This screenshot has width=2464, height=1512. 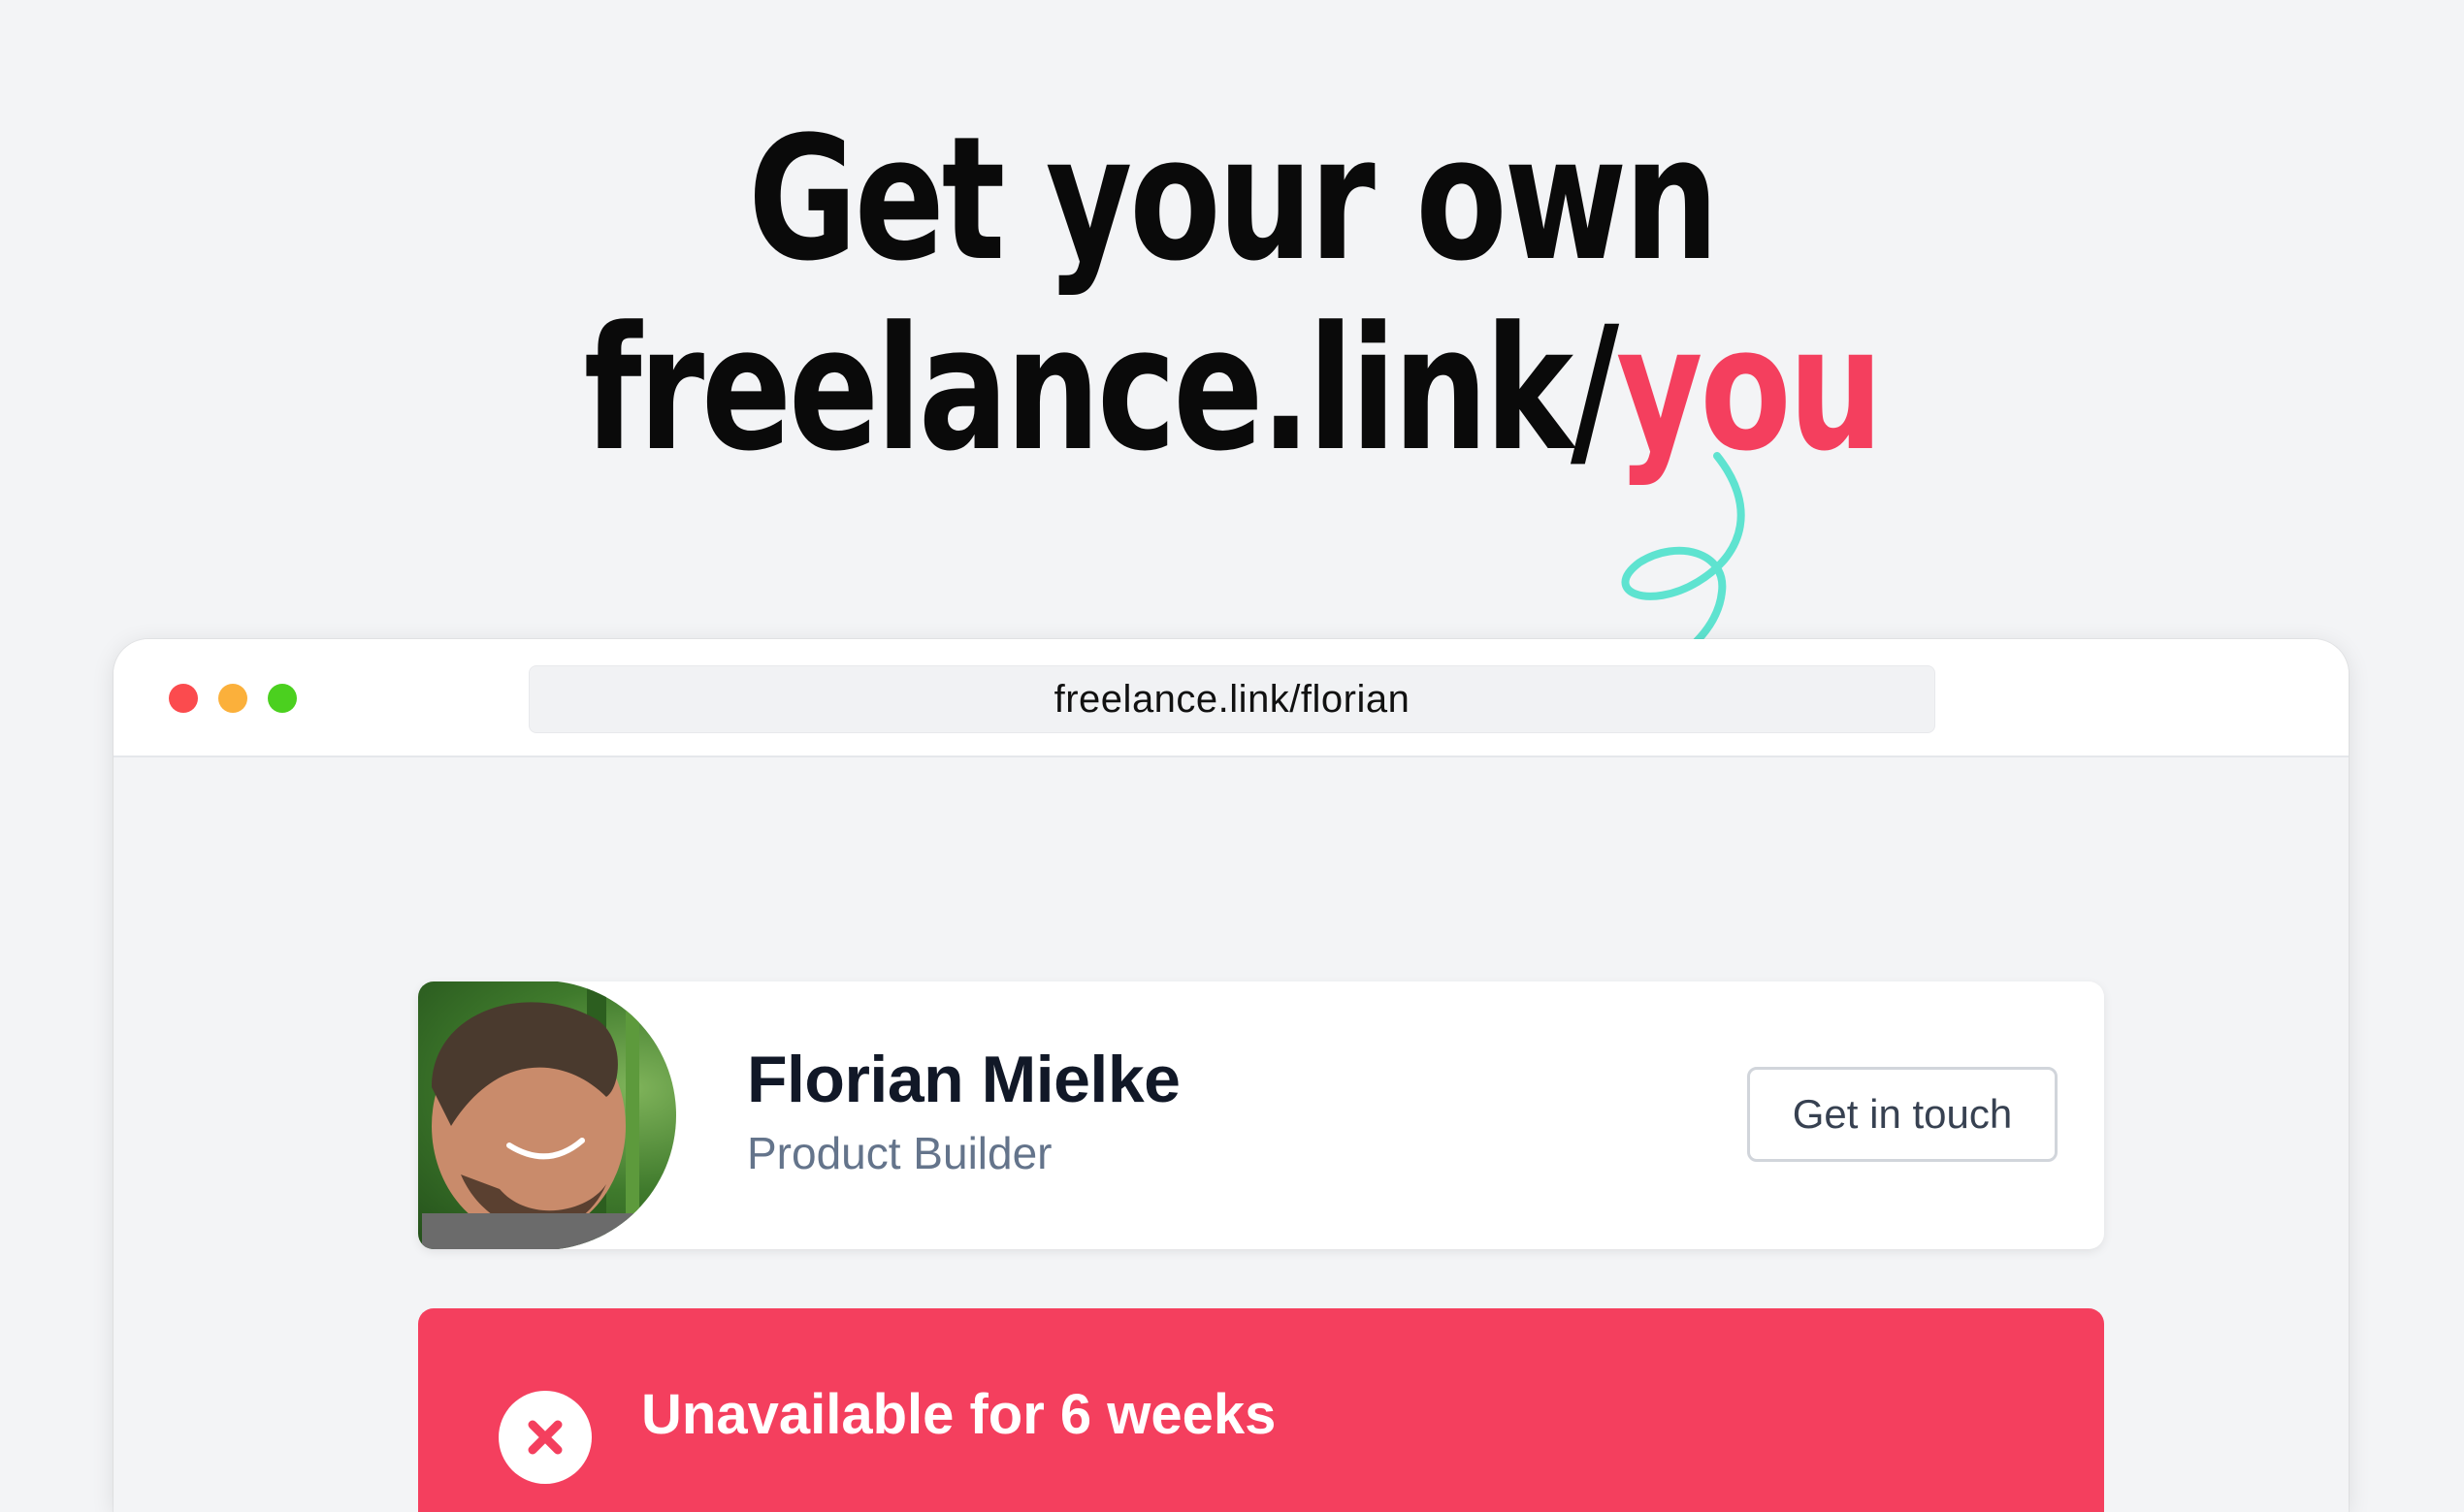 I want to click on browser-titlebar: freelance.link/florian, so click(x=1231, y=698).